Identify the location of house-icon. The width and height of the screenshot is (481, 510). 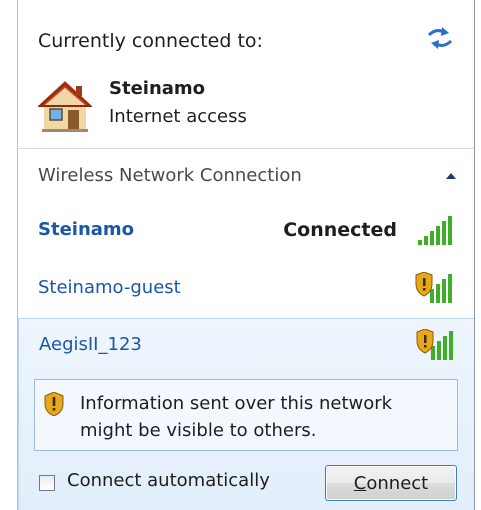
(65, 106).